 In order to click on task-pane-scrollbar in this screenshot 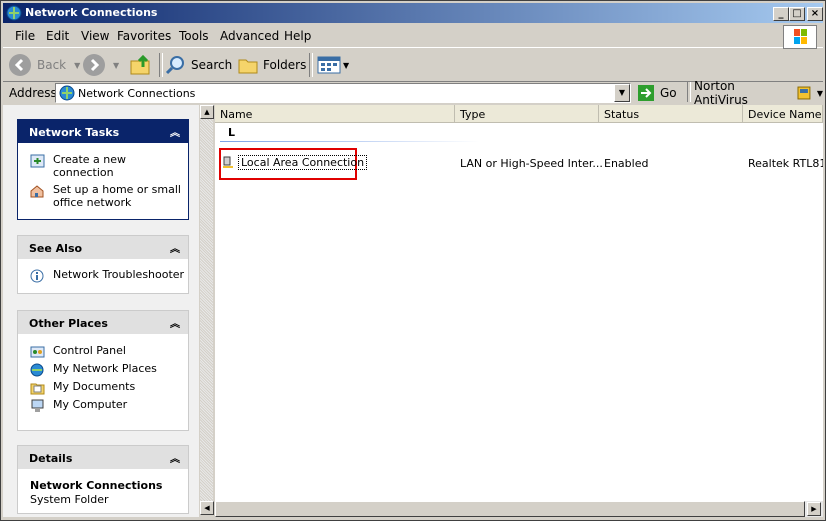, I will do `click(206, 303)`.